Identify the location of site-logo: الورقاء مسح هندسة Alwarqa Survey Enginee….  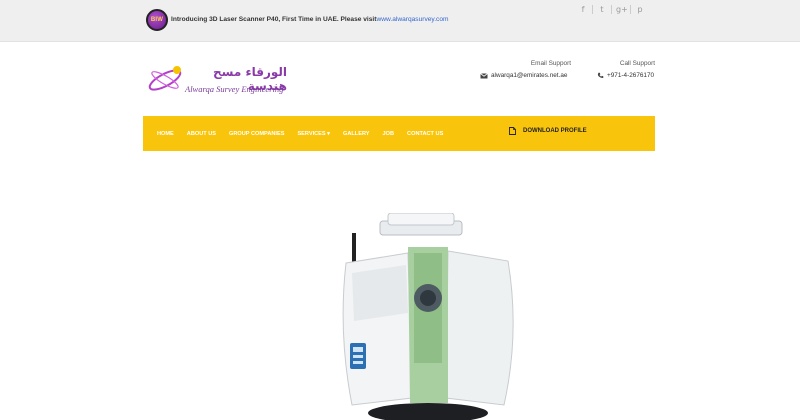
(217, 80).